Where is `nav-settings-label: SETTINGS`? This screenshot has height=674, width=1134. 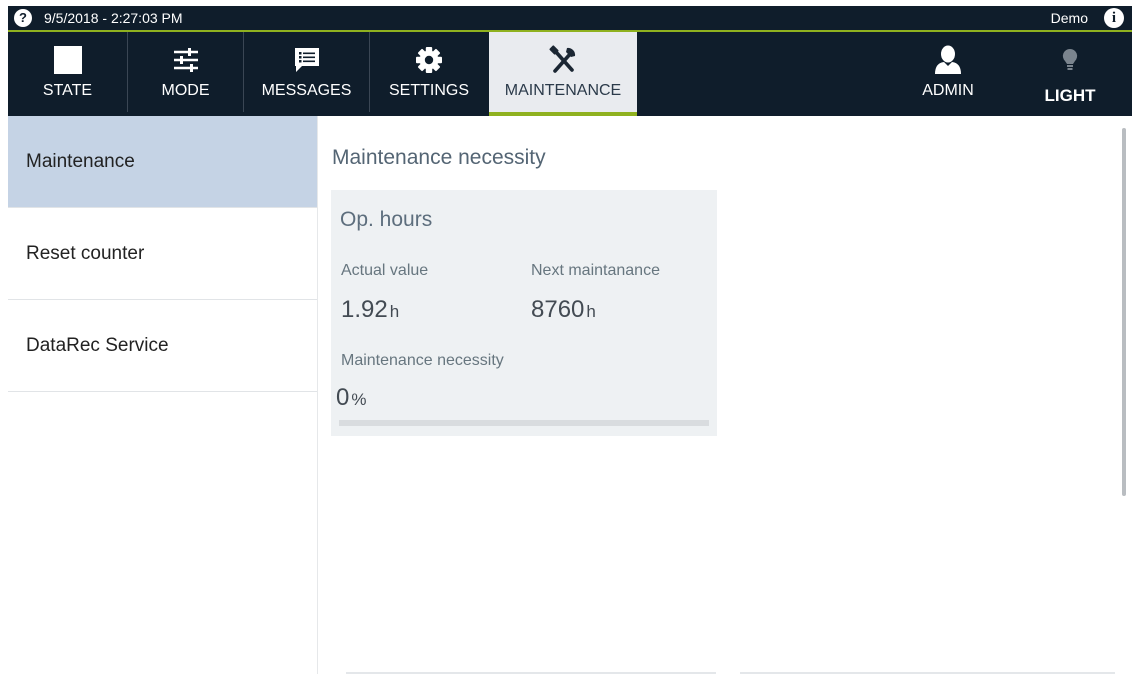 nav-settings-label: SETTINGS is located at coordinates (428, 90).